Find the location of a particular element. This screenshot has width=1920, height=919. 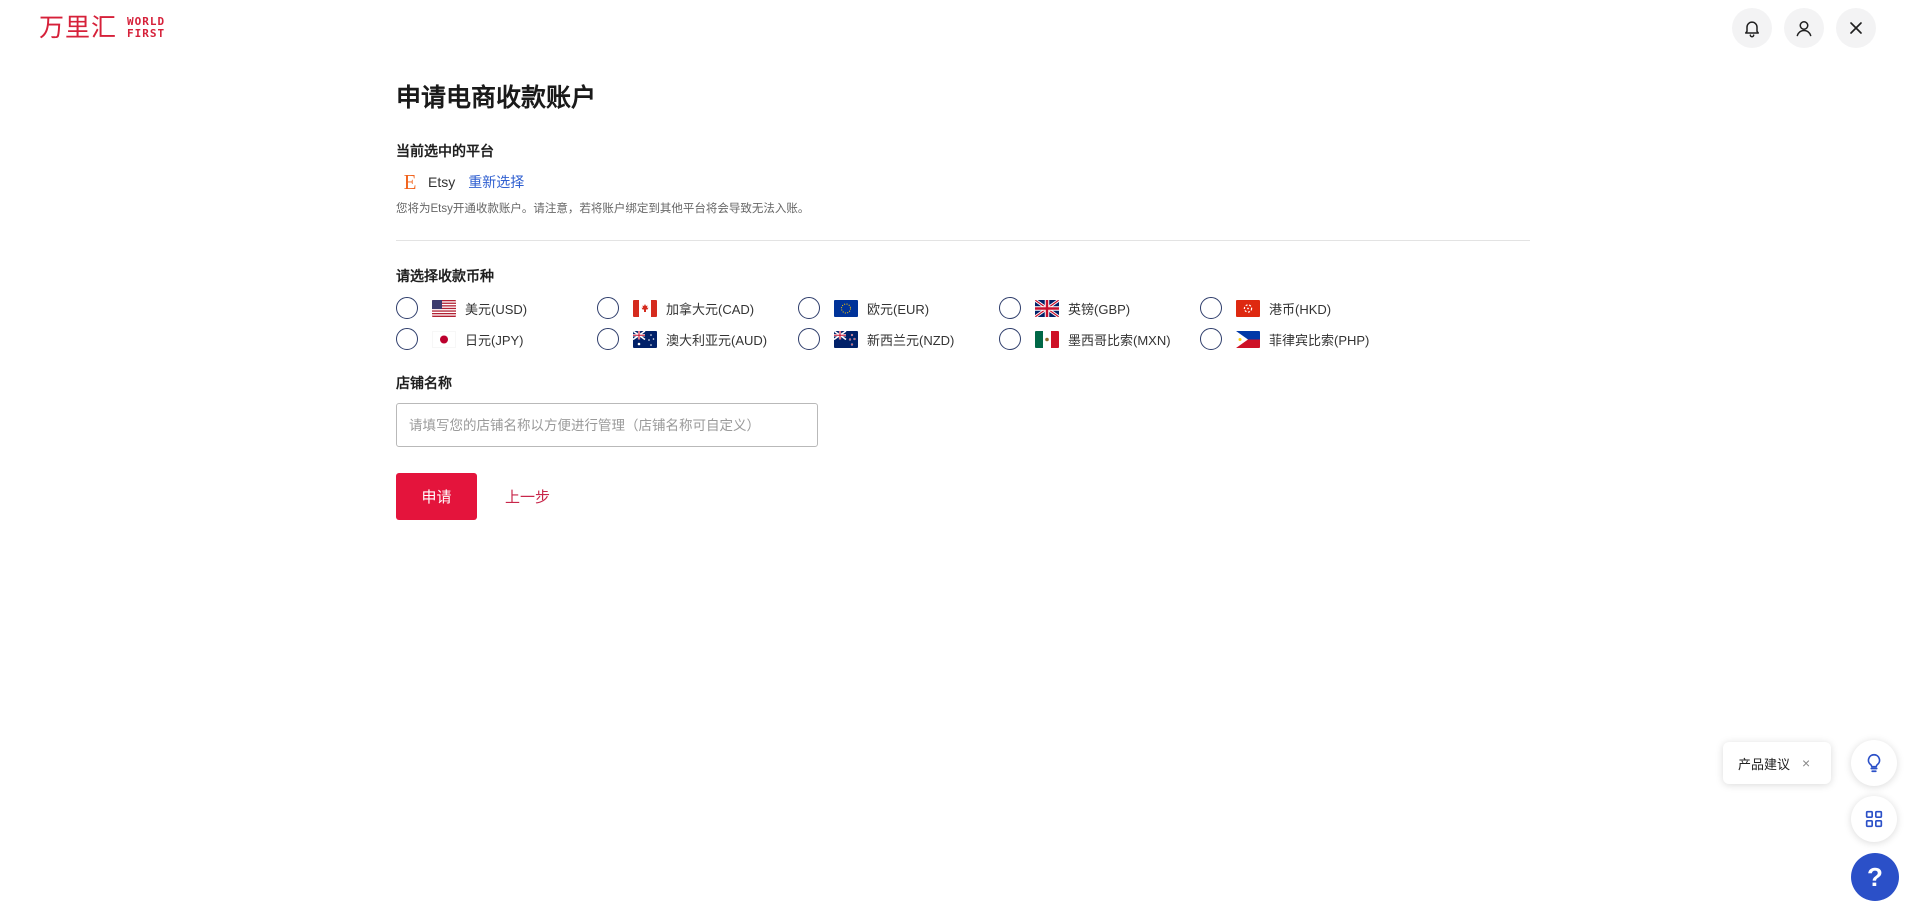

logo-english-text: WORLD FIRST is located at coordinates (146, 28).